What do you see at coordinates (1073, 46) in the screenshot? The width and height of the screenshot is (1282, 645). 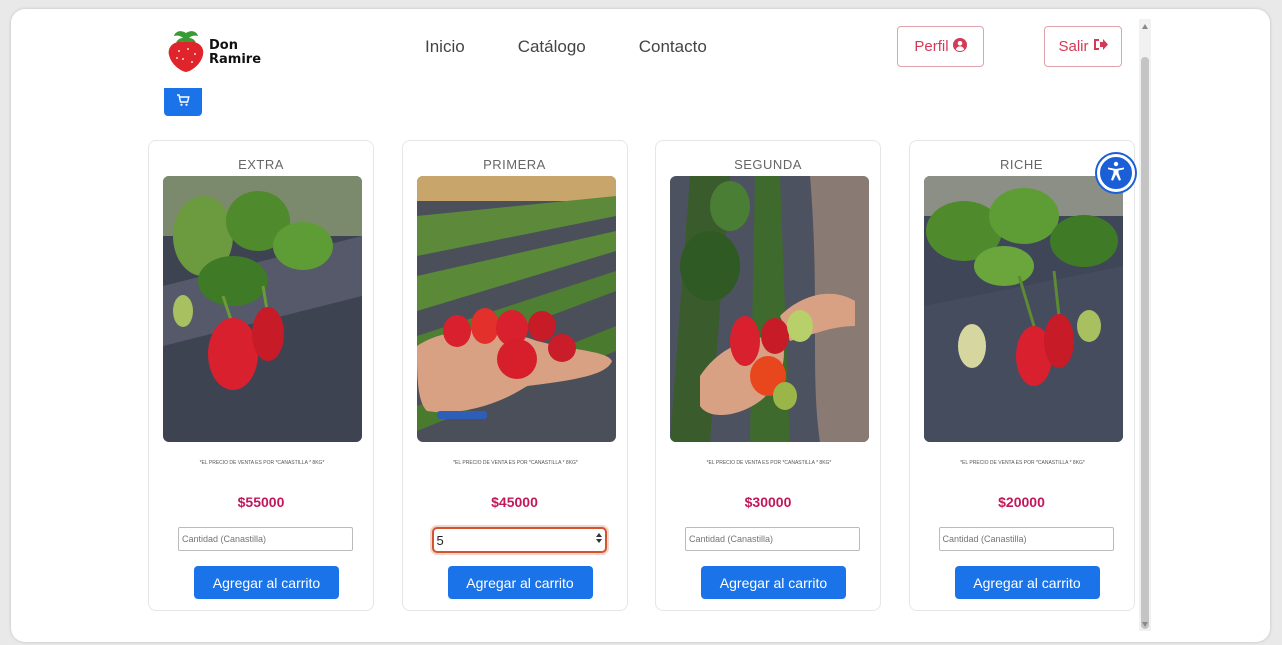 I see `salir-button-label: Salir` at bounding box center [1073, 46].